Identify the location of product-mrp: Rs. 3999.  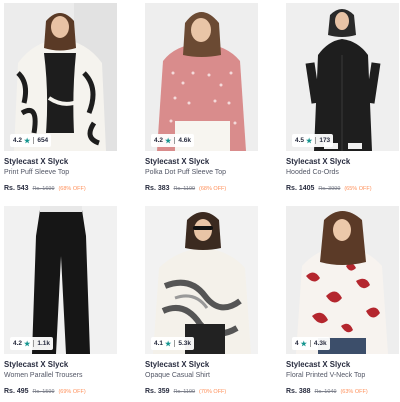
(329, 189).